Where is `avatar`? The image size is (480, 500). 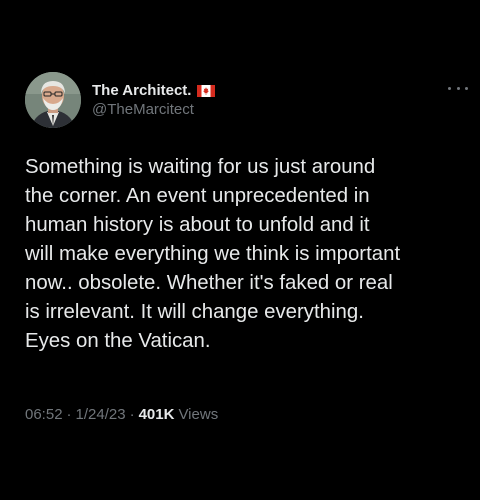 avatar is located at coordinates (53, 100).